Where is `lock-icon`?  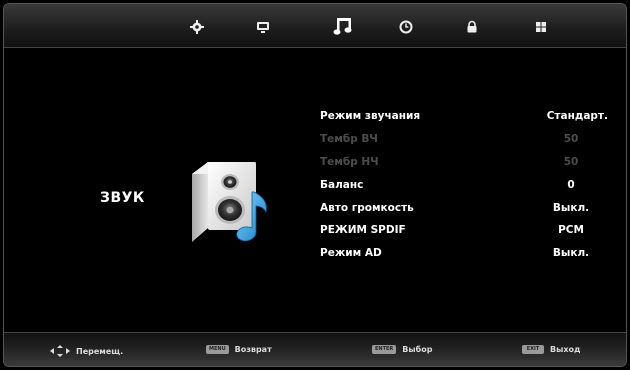
lock-icon is located at coordinates (472, 26).